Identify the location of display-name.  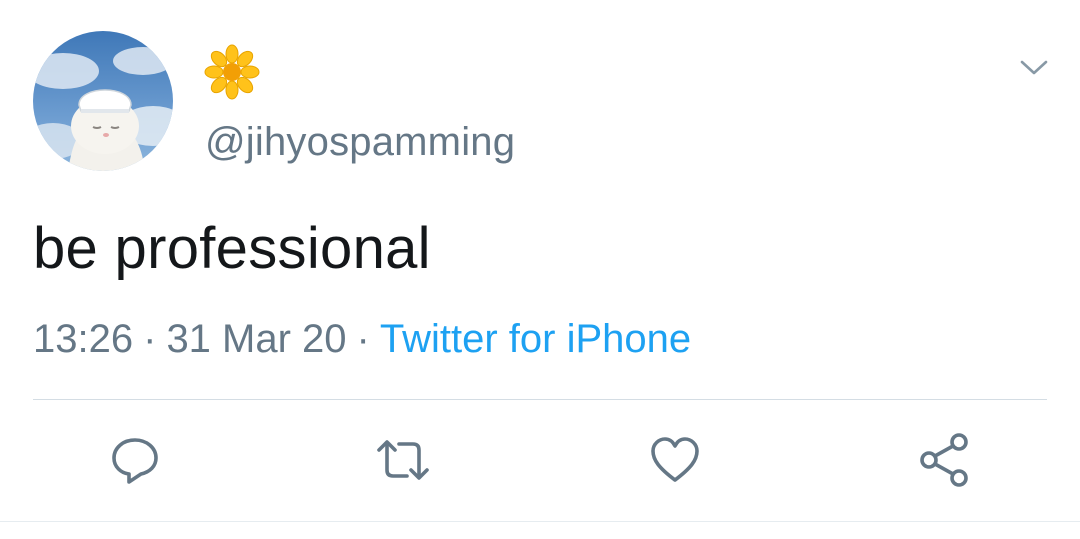
(232, 72).